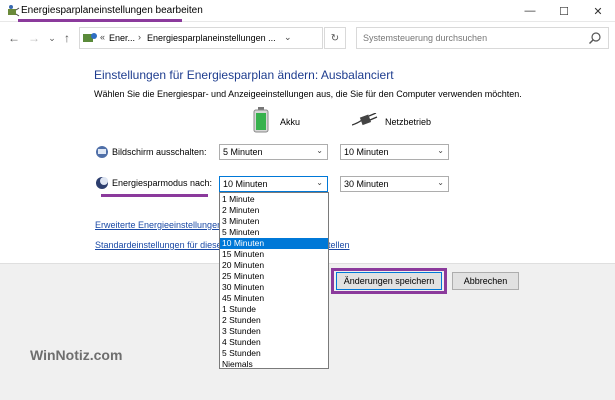 This screenshot has width=615, height=400. Describe the element at coordinates (366, 184) in the screenshot. I see `sleep-plugged-value: 30 Minuten` at that location.